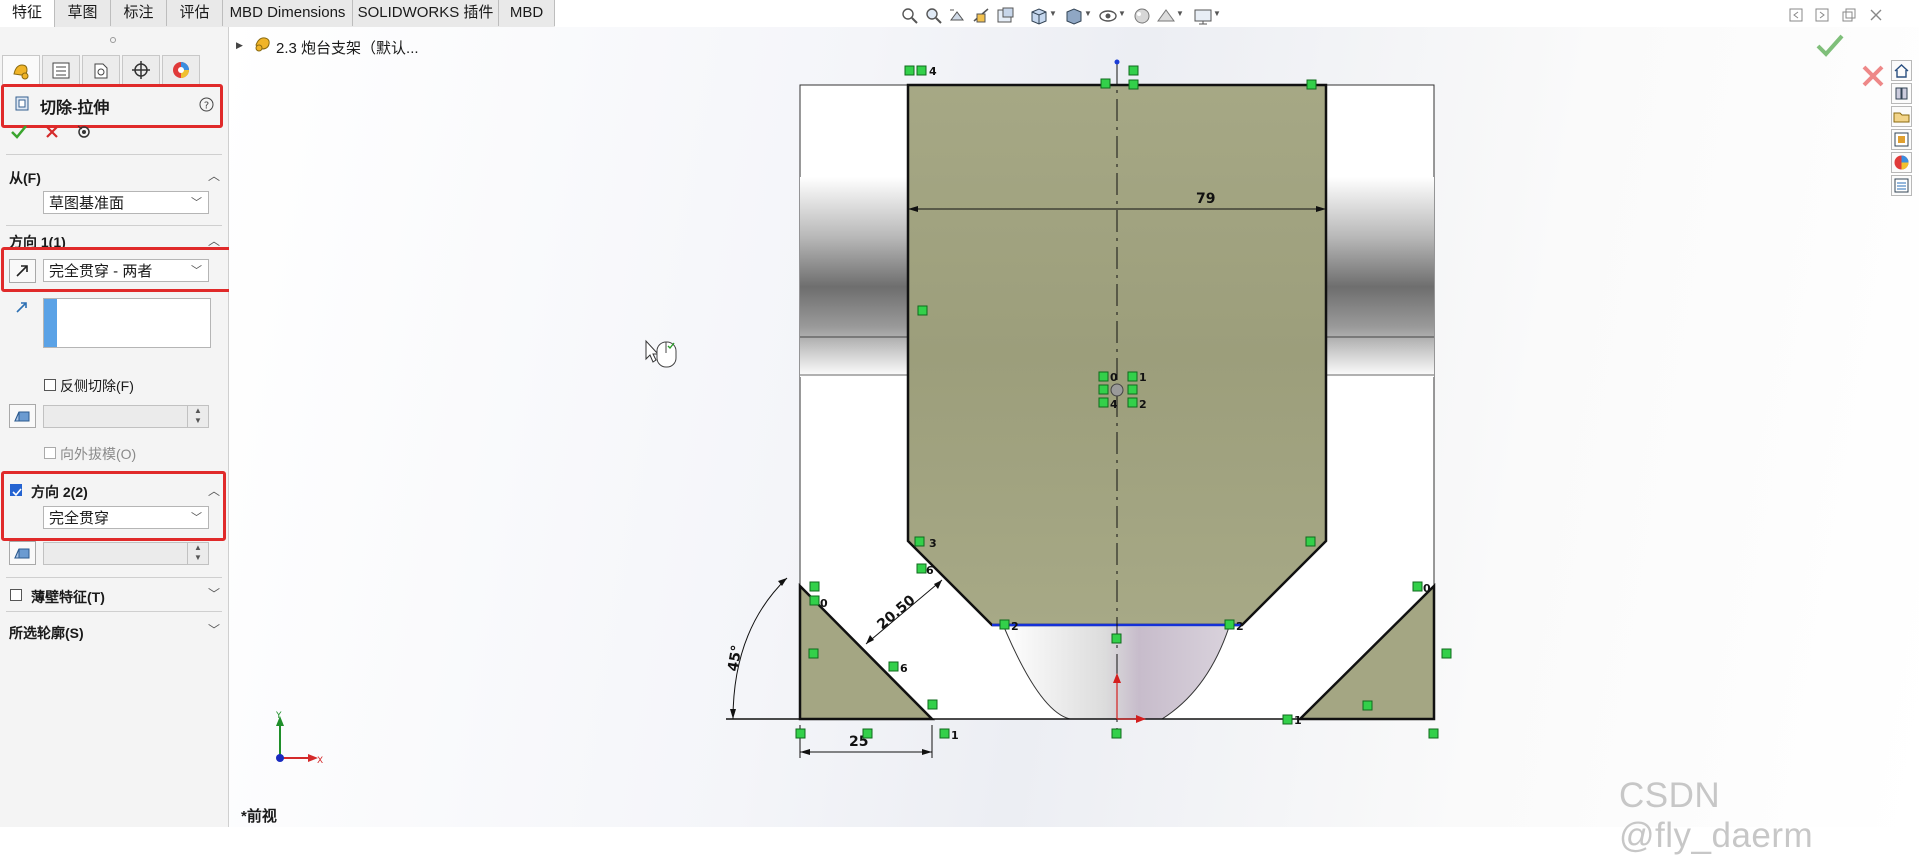 The image size is (1919, 856). Describe the element at coordinates (735, 658) in the screenshot. I see `dimension-45-text: 45°` at that location.